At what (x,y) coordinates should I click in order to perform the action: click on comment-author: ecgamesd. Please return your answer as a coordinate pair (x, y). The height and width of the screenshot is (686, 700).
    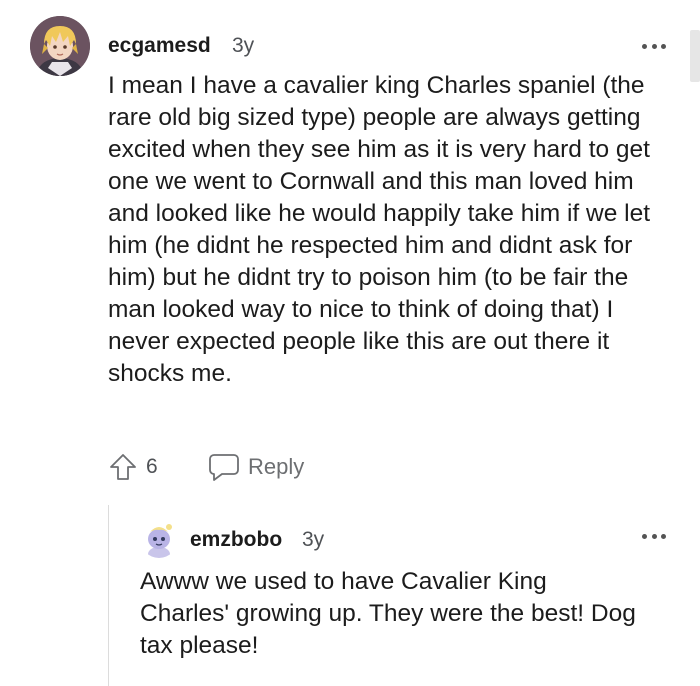
    Looking at the image, I should click on (159, 46).